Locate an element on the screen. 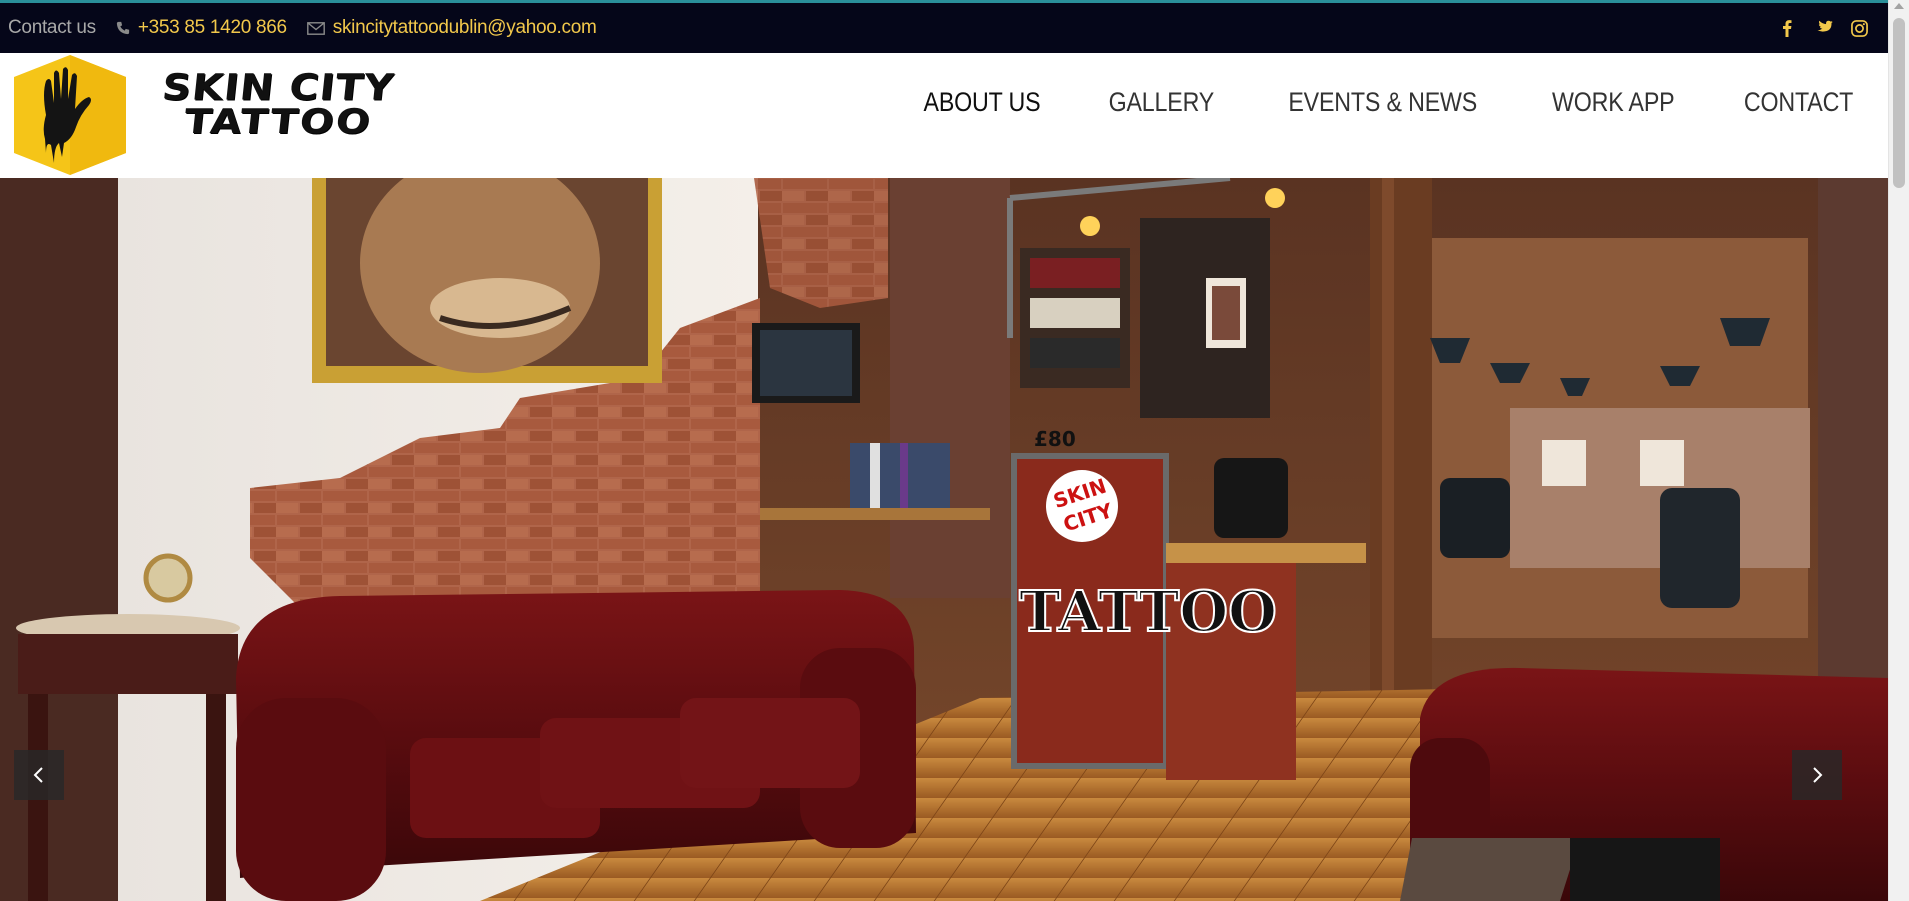 The width and height of the screenshot is (1909, 901). chevron-right-icon is located at coordinates (1818, 775).